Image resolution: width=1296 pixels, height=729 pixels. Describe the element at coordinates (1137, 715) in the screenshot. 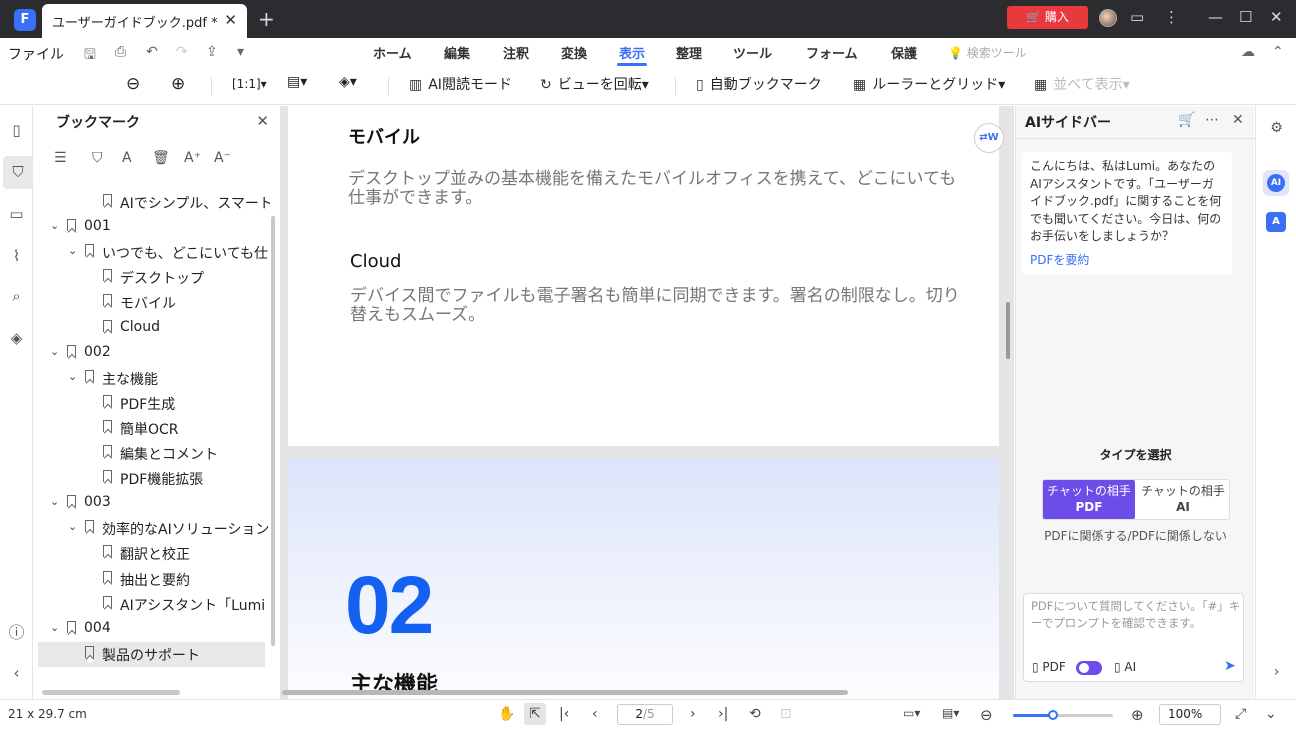

I see `zoom-in-status-icon: ⊕` at that location.